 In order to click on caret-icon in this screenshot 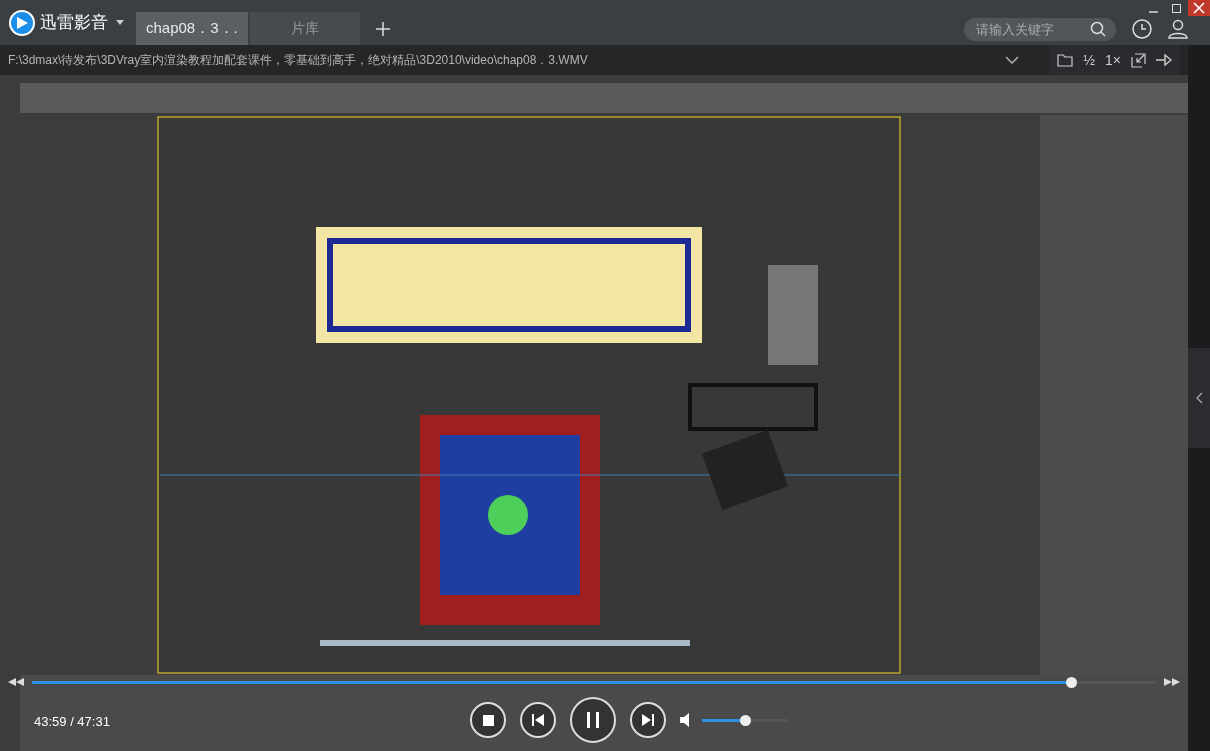, I will do `click(120, 22)`.